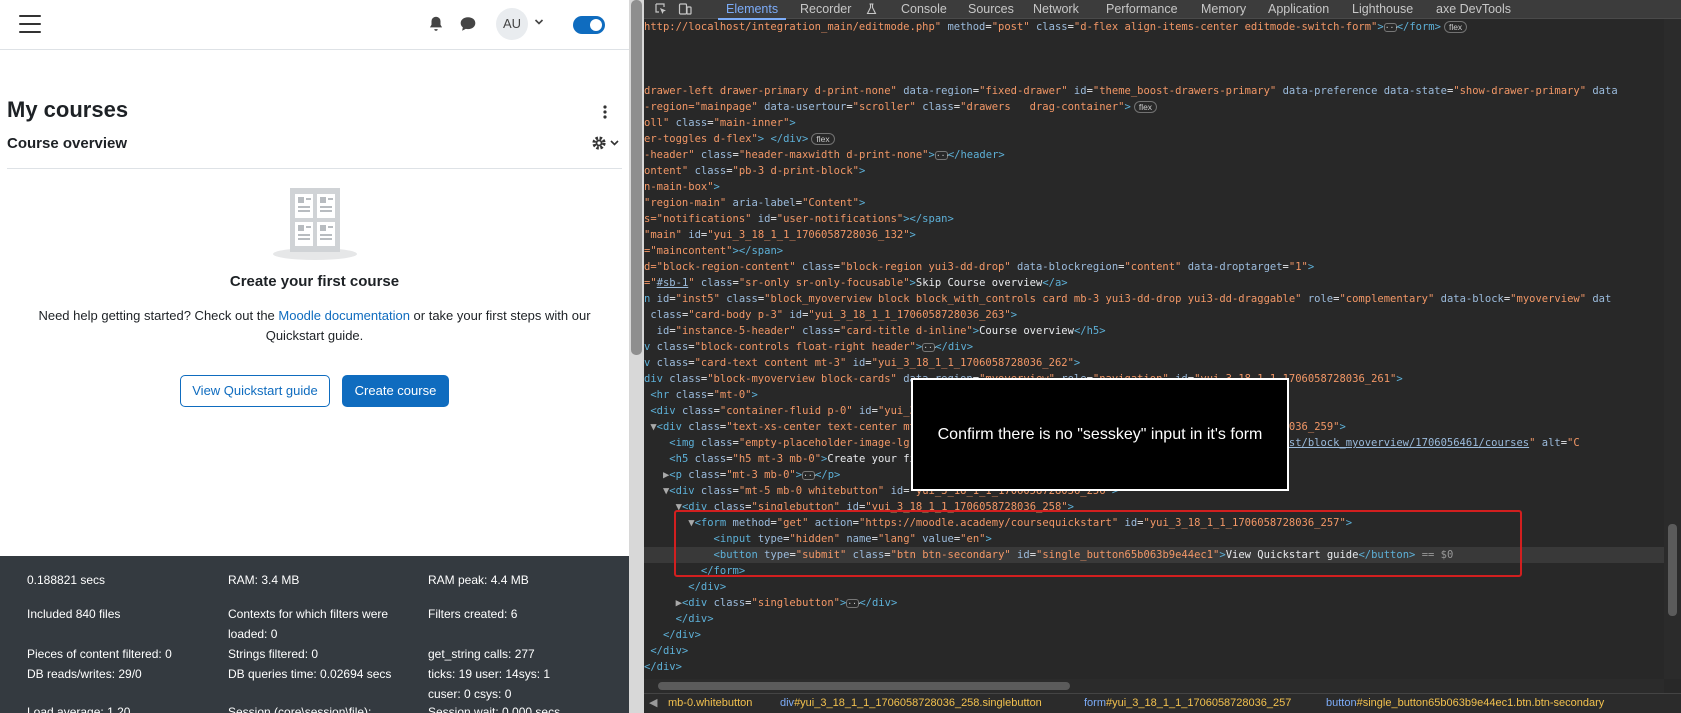 The image size is (1681, 713). Describe the element at coordinates (871, 9) in the screenshot. I see `flask-icon` at that location.